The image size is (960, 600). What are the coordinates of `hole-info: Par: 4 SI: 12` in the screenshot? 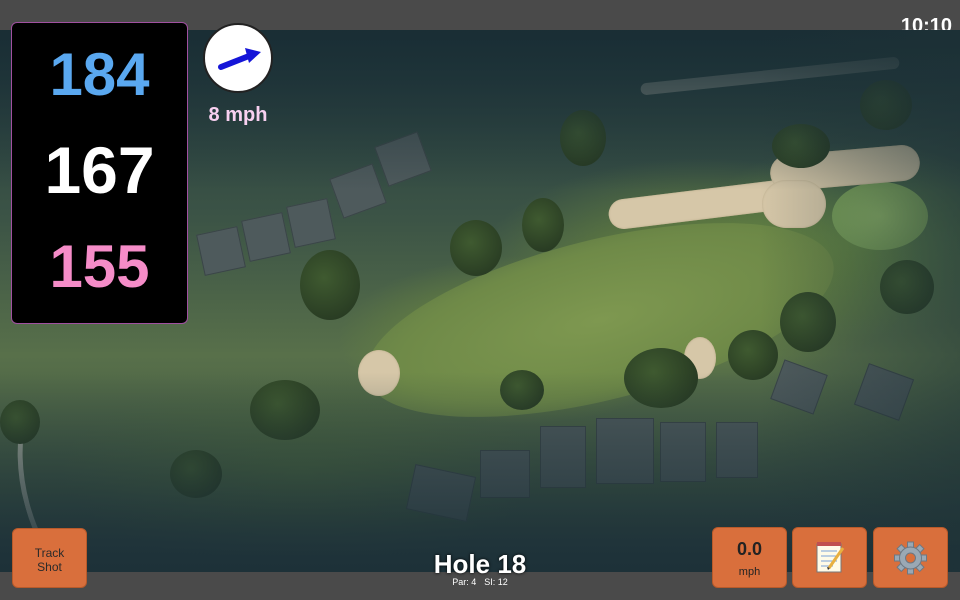 It's located at (480, 582).